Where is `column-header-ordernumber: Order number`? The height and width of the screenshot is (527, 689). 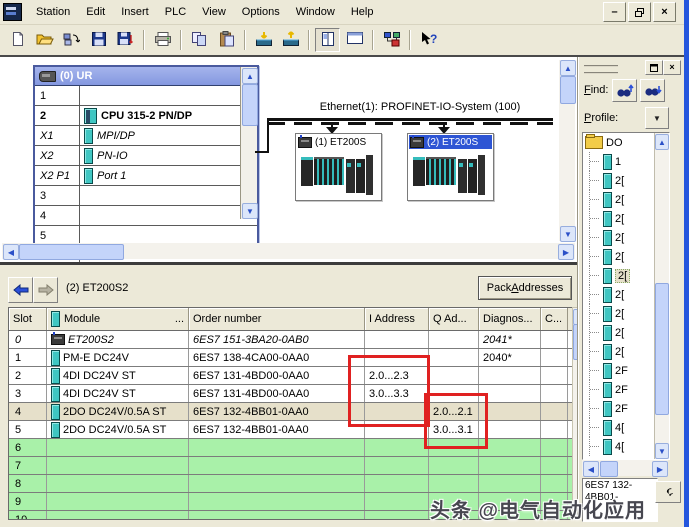
column-header-ordernumber: Order number is located at coordinates (277, 319).